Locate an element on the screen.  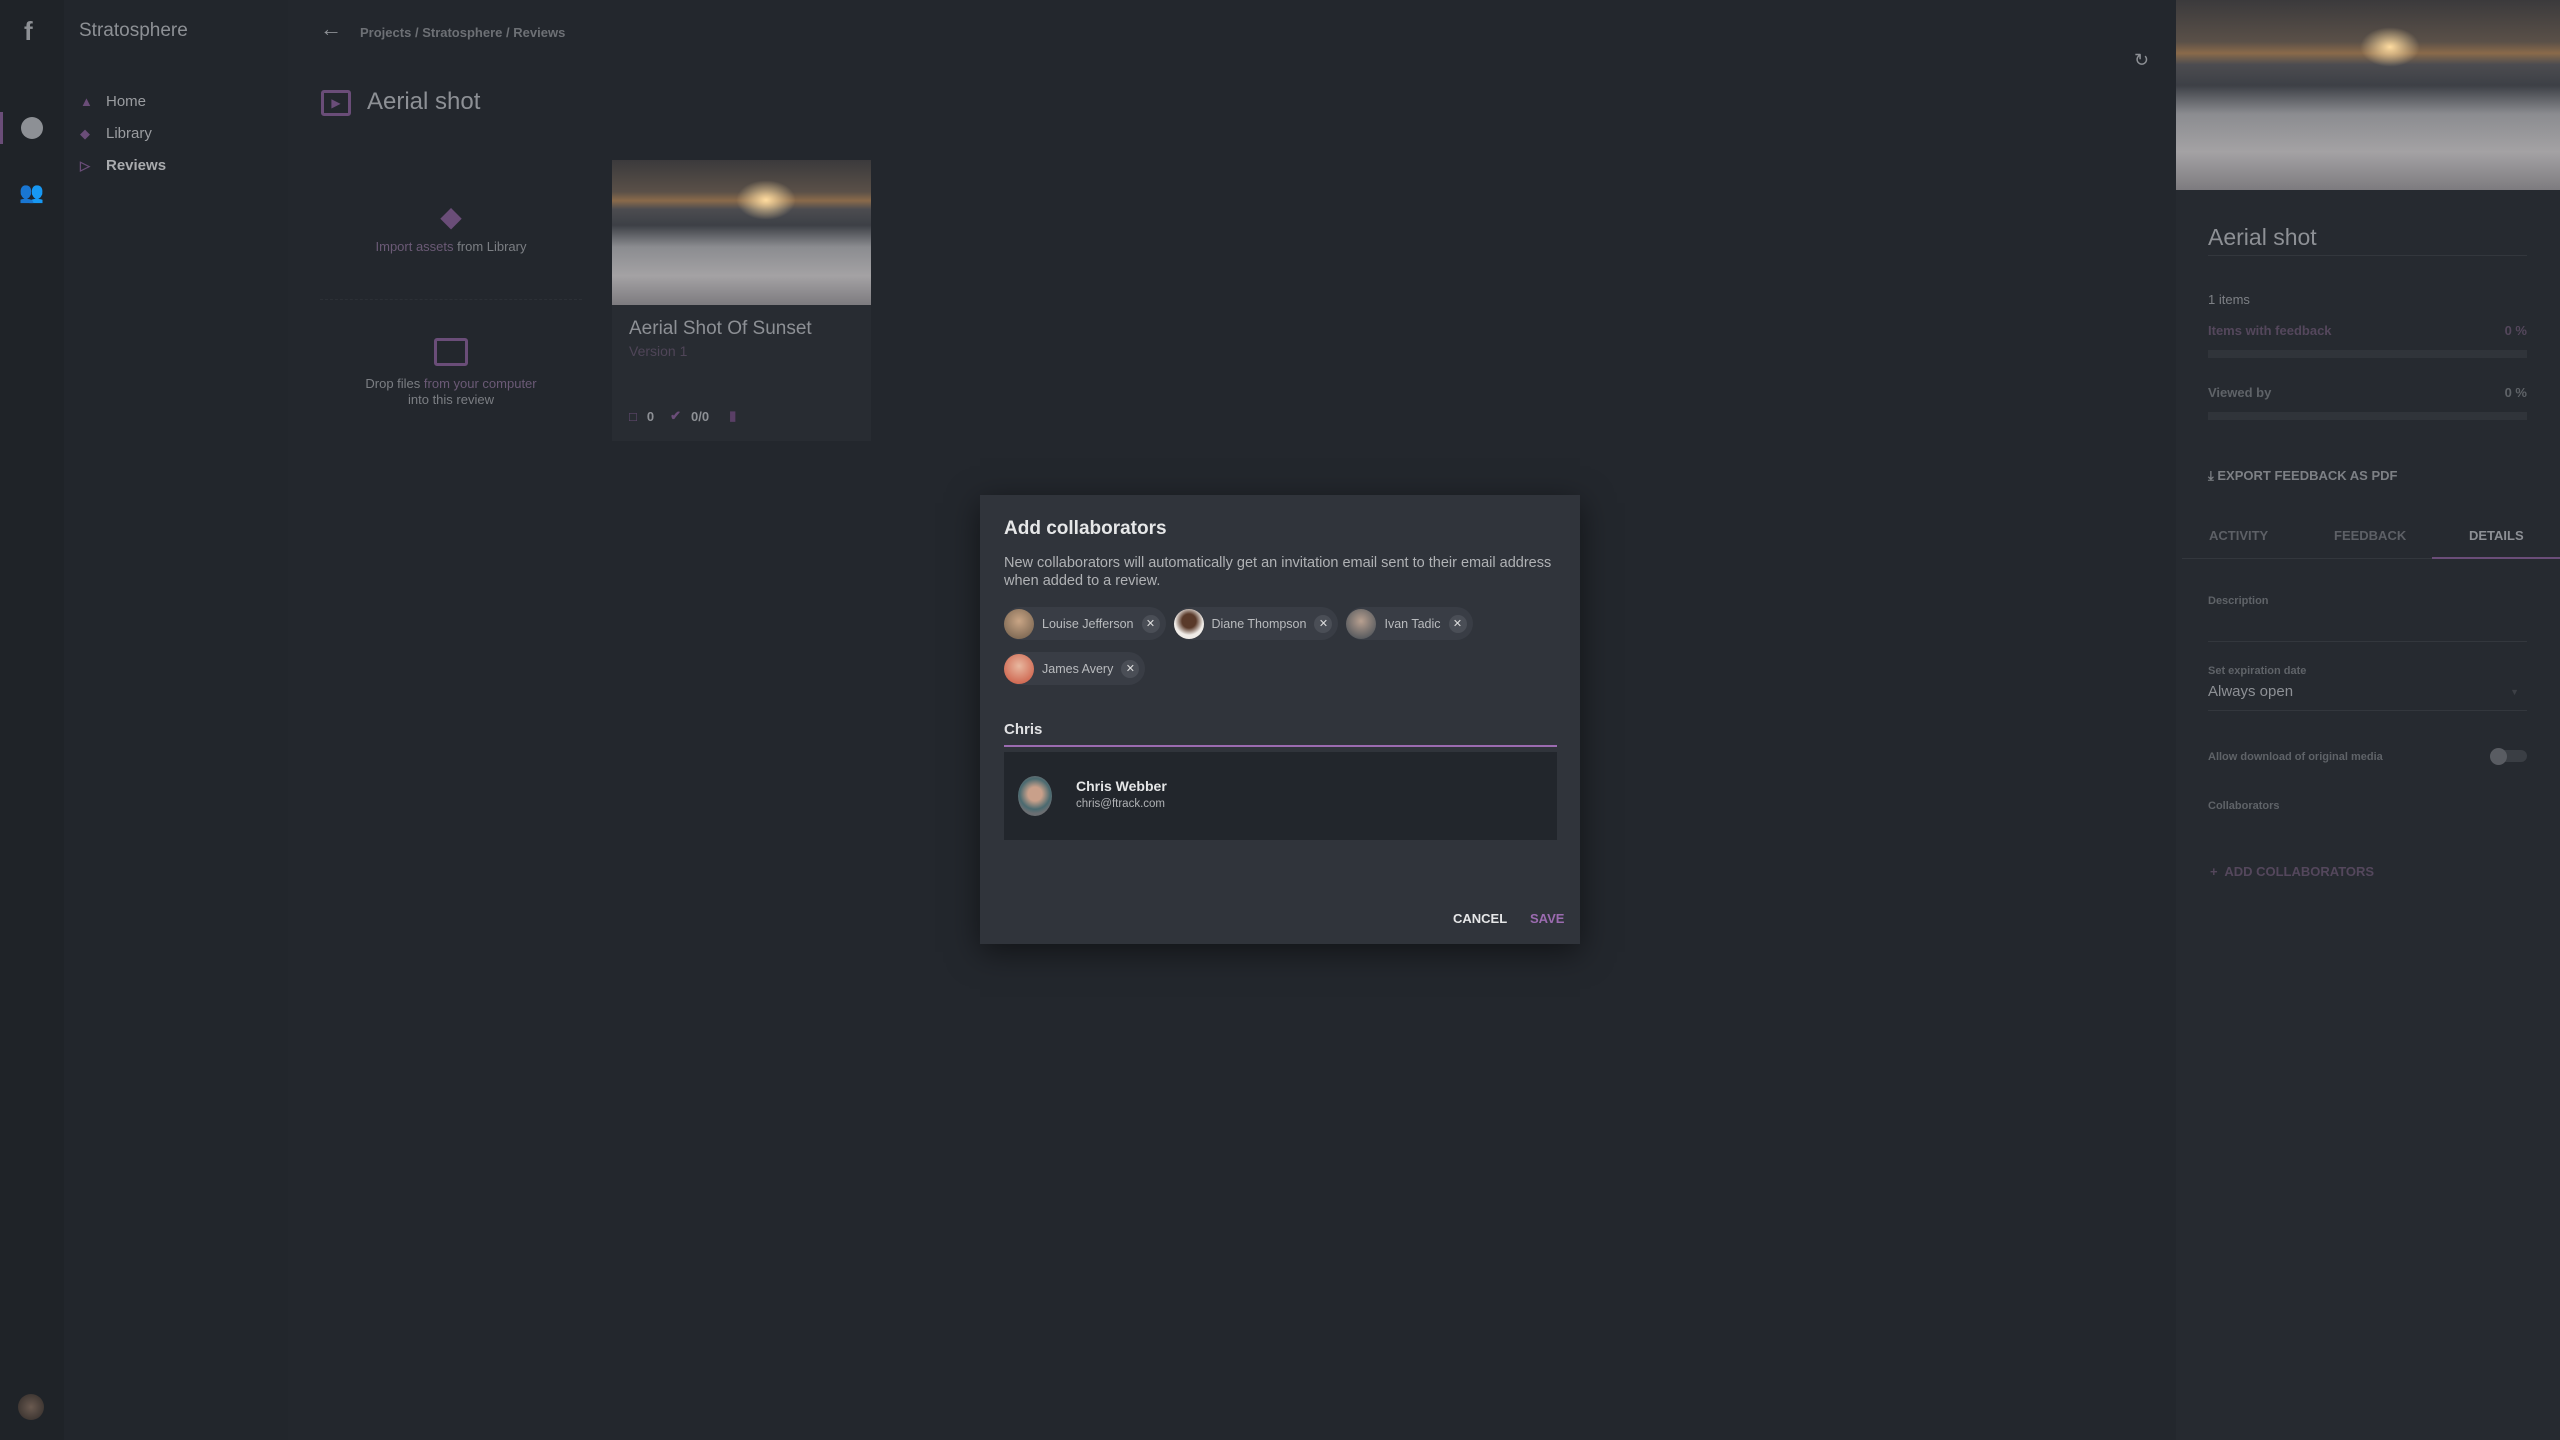
circle-icon is located at coordinates (32, 128).